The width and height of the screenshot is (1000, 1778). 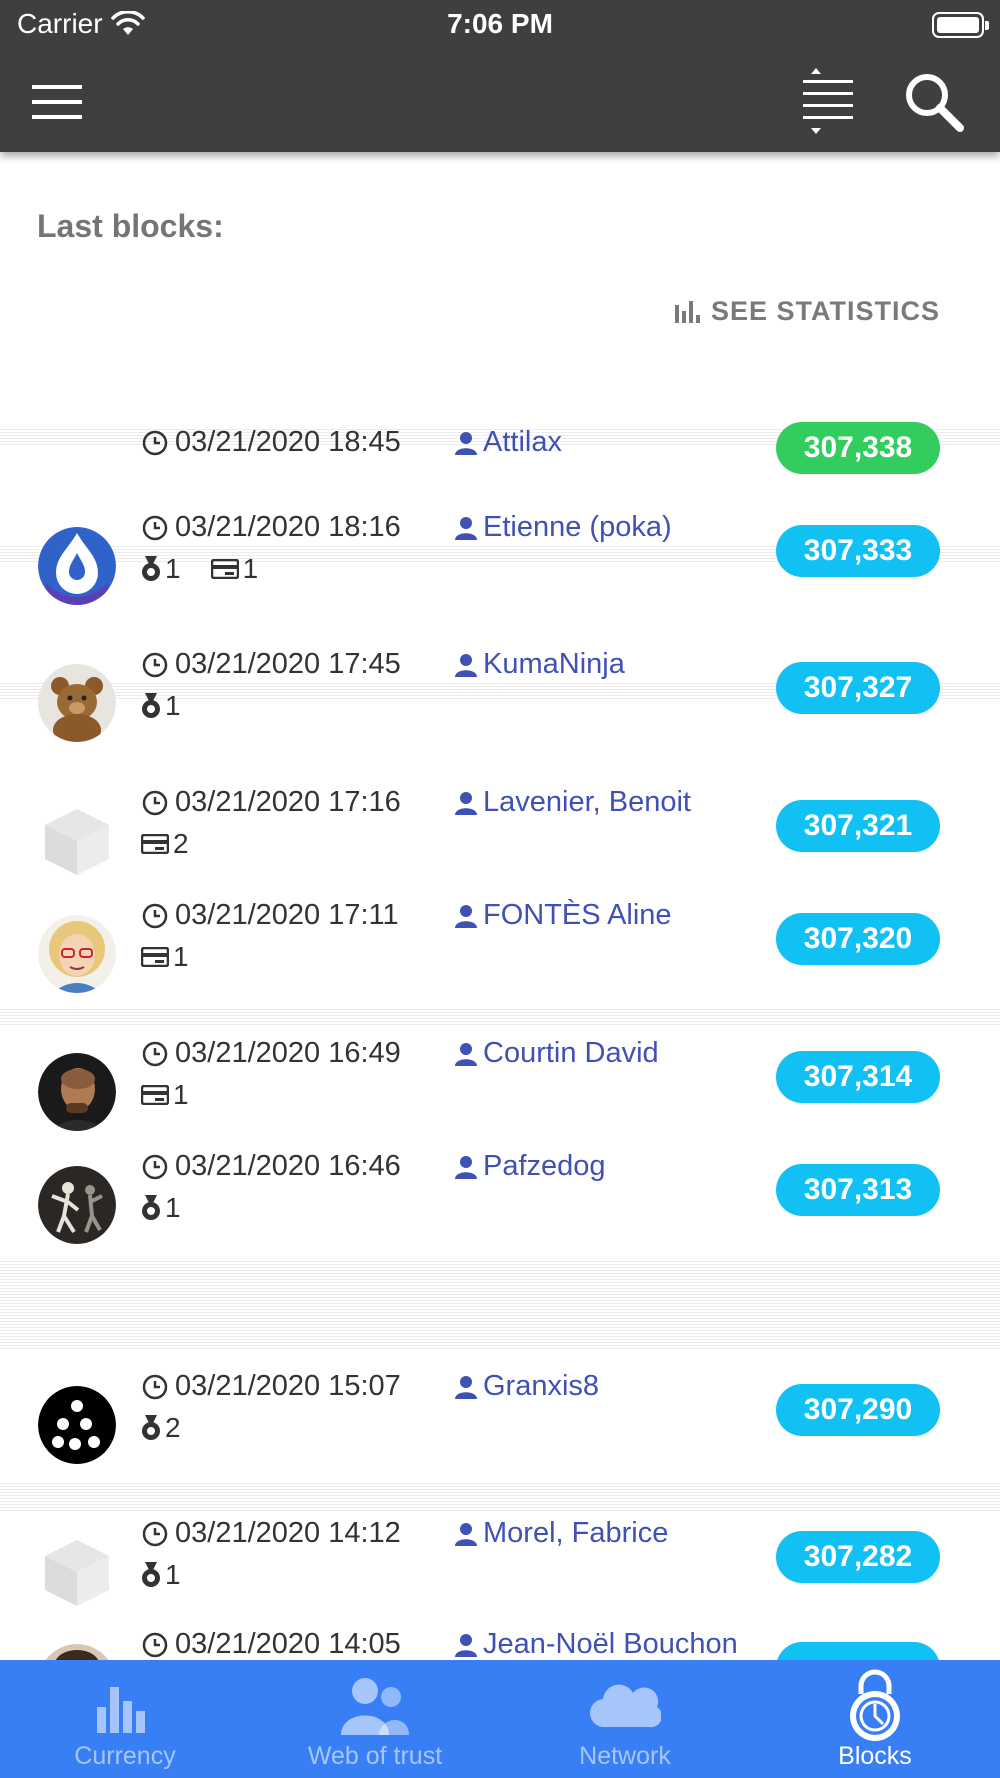 What do you see at coordinates (571, 1053) in the screenshot?
I see `issuer-name: Courtin David` at bounding box center [571, 1053].